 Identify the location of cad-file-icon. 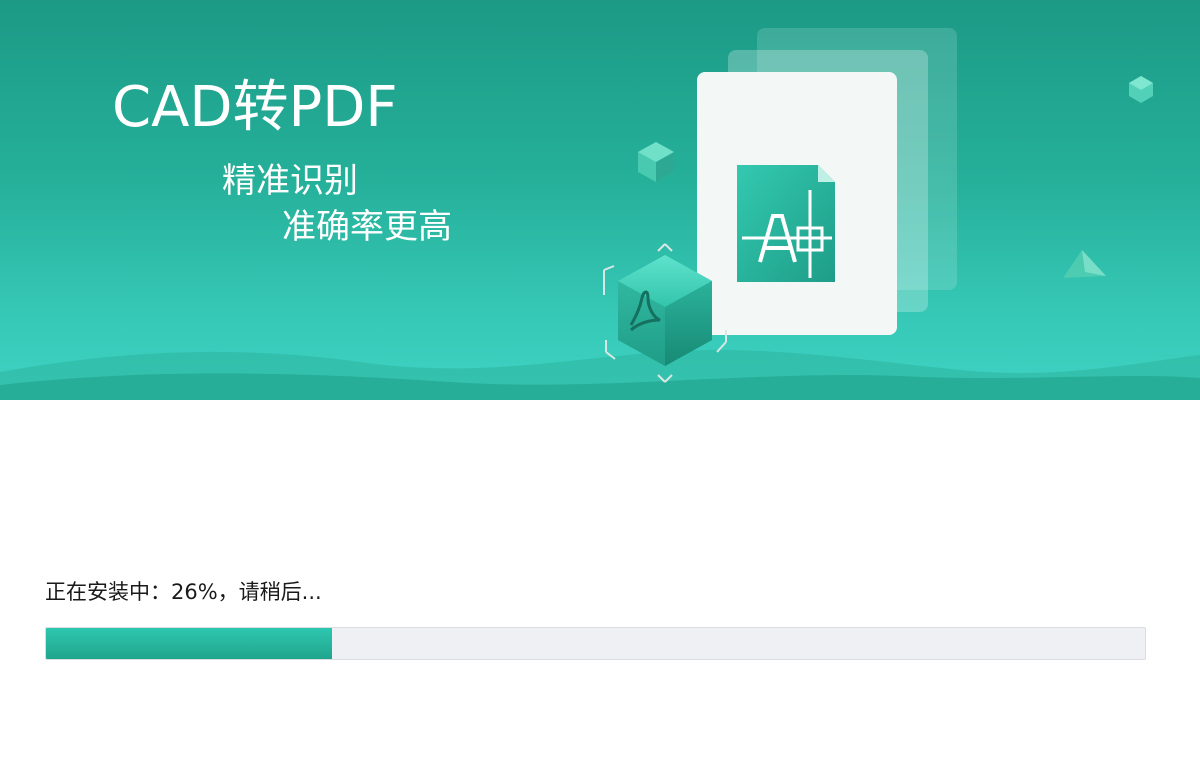
(786, 223).